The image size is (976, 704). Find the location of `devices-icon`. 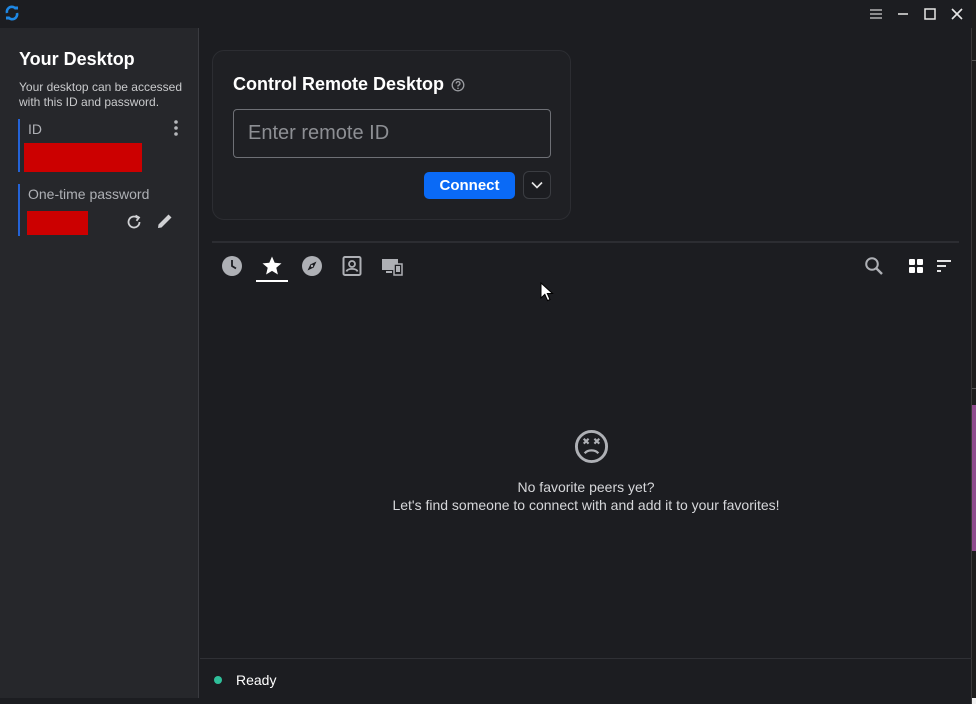

devices-icon is located at coordinates (392, 267).